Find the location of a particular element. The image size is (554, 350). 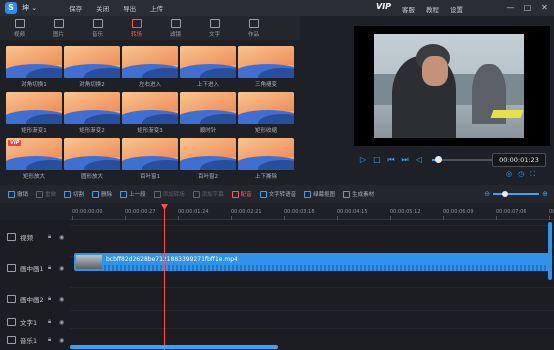

minimize-icon: — is located at coordinates (510, 7).